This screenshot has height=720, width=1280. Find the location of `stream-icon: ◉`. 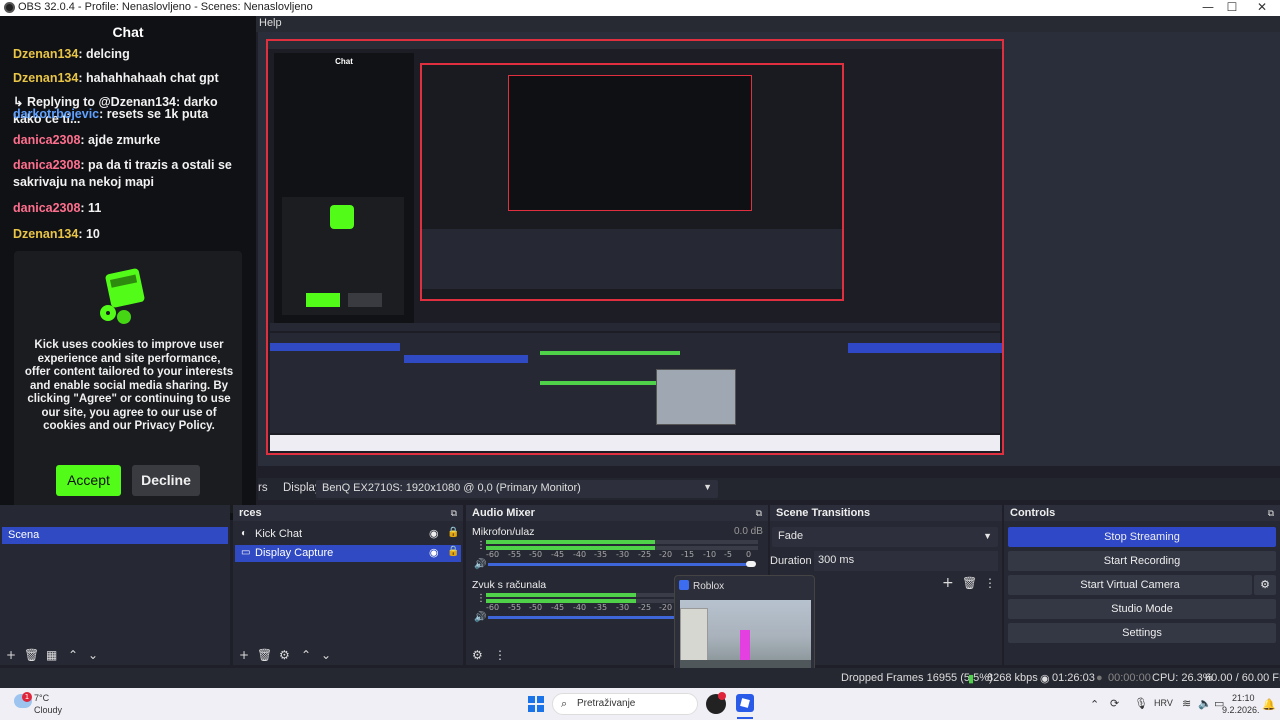

stream-icon: ◉ is located at coordinates (1045, 679).